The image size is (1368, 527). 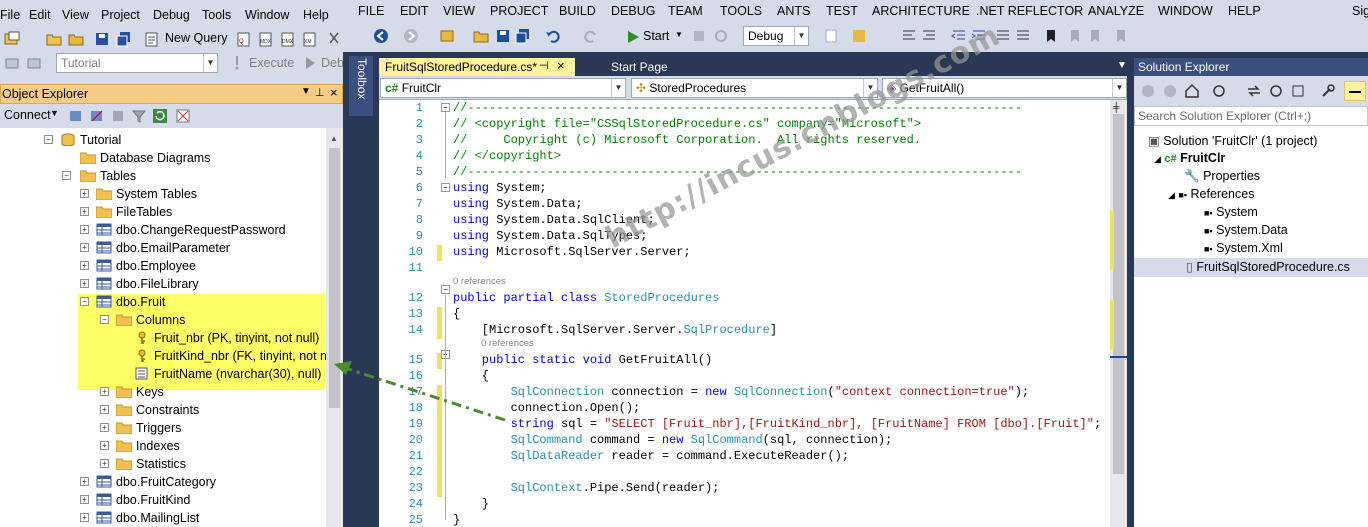 I want to click on annotation-arrow, so click(x=420, y=391).